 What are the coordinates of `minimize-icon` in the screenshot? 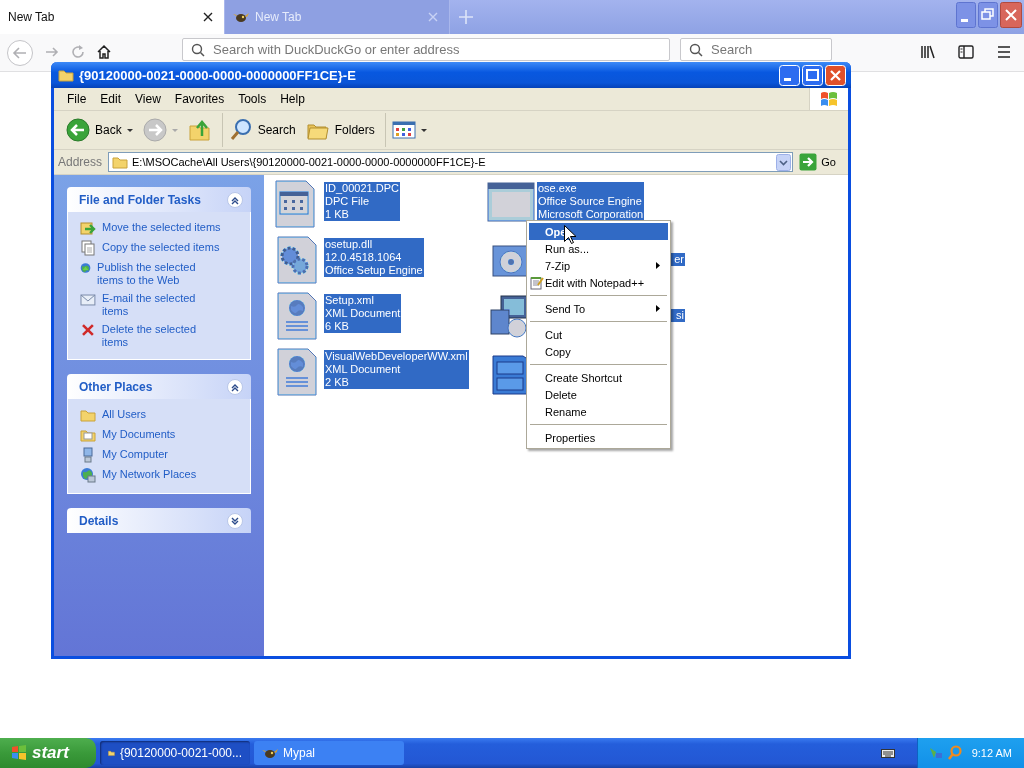 It's located at (966, 15).